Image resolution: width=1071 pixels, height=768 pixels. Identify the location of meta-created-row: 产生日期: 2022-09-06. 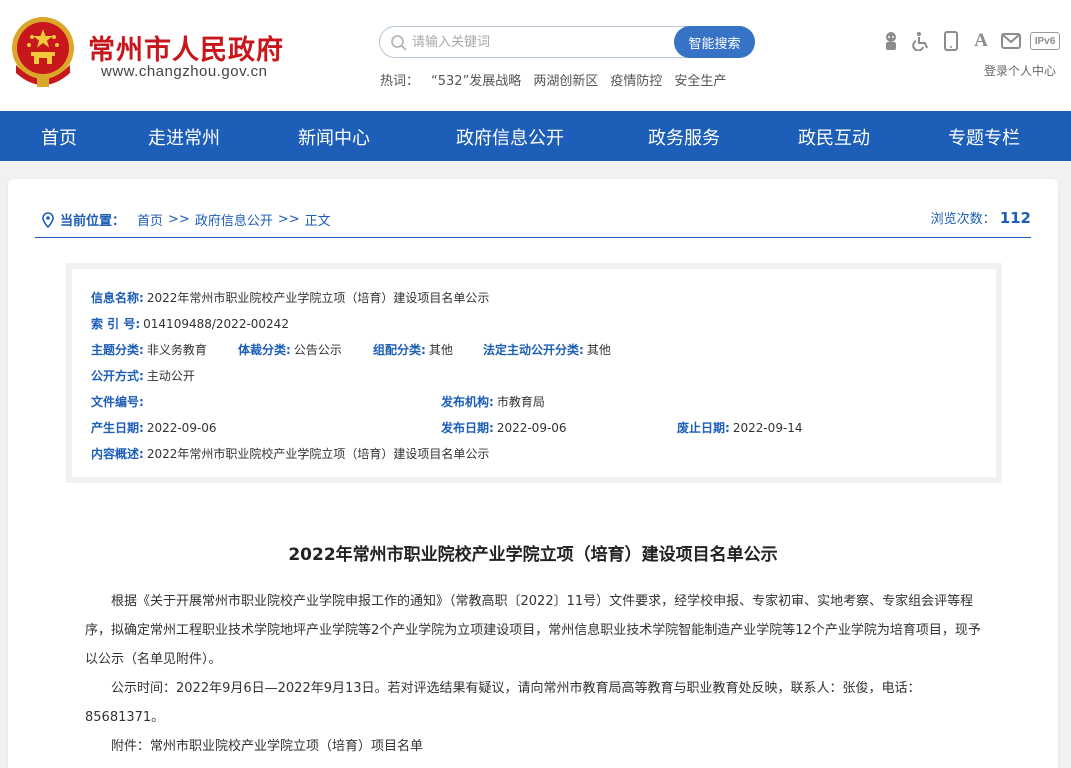
(154, 427).